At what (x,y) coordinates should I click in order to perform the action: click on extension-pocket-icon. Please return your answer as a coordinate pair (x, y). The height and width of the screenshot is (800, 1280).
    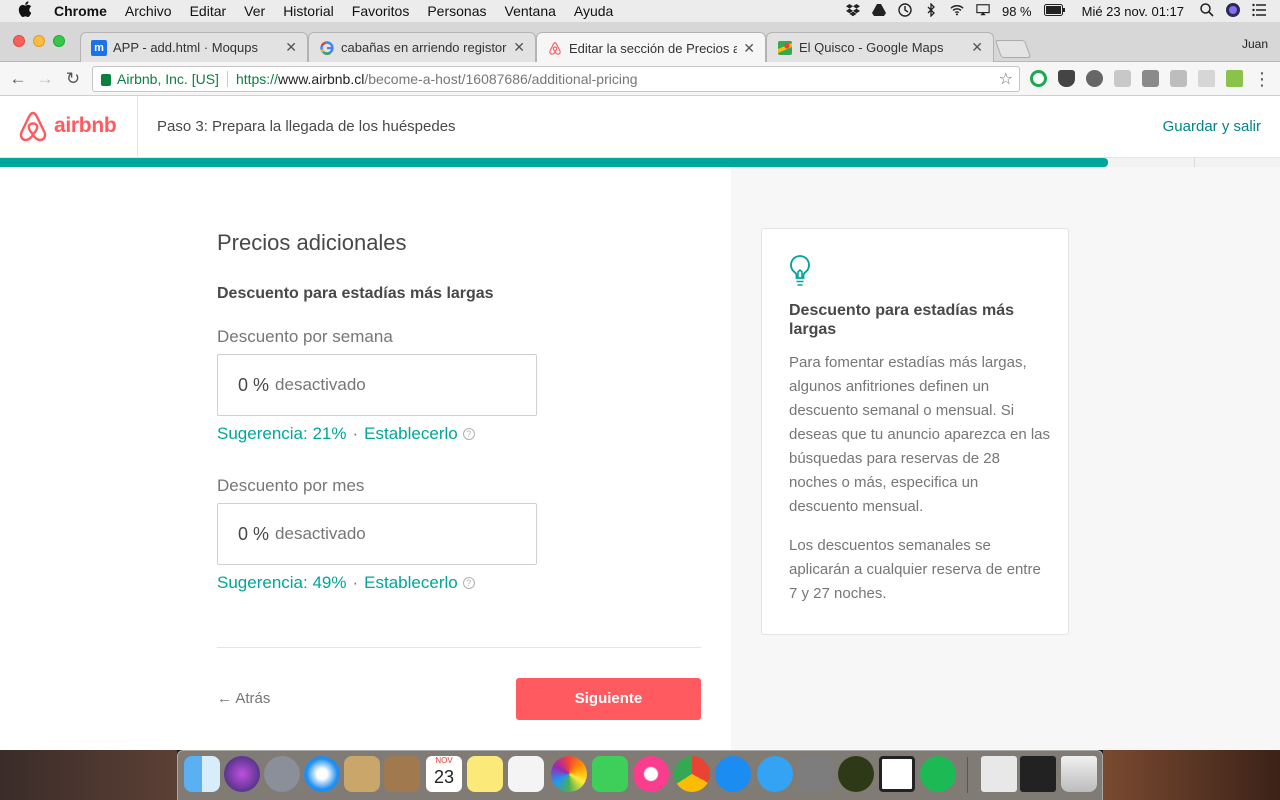
    Looking at the image, I should click on (1066, 78).